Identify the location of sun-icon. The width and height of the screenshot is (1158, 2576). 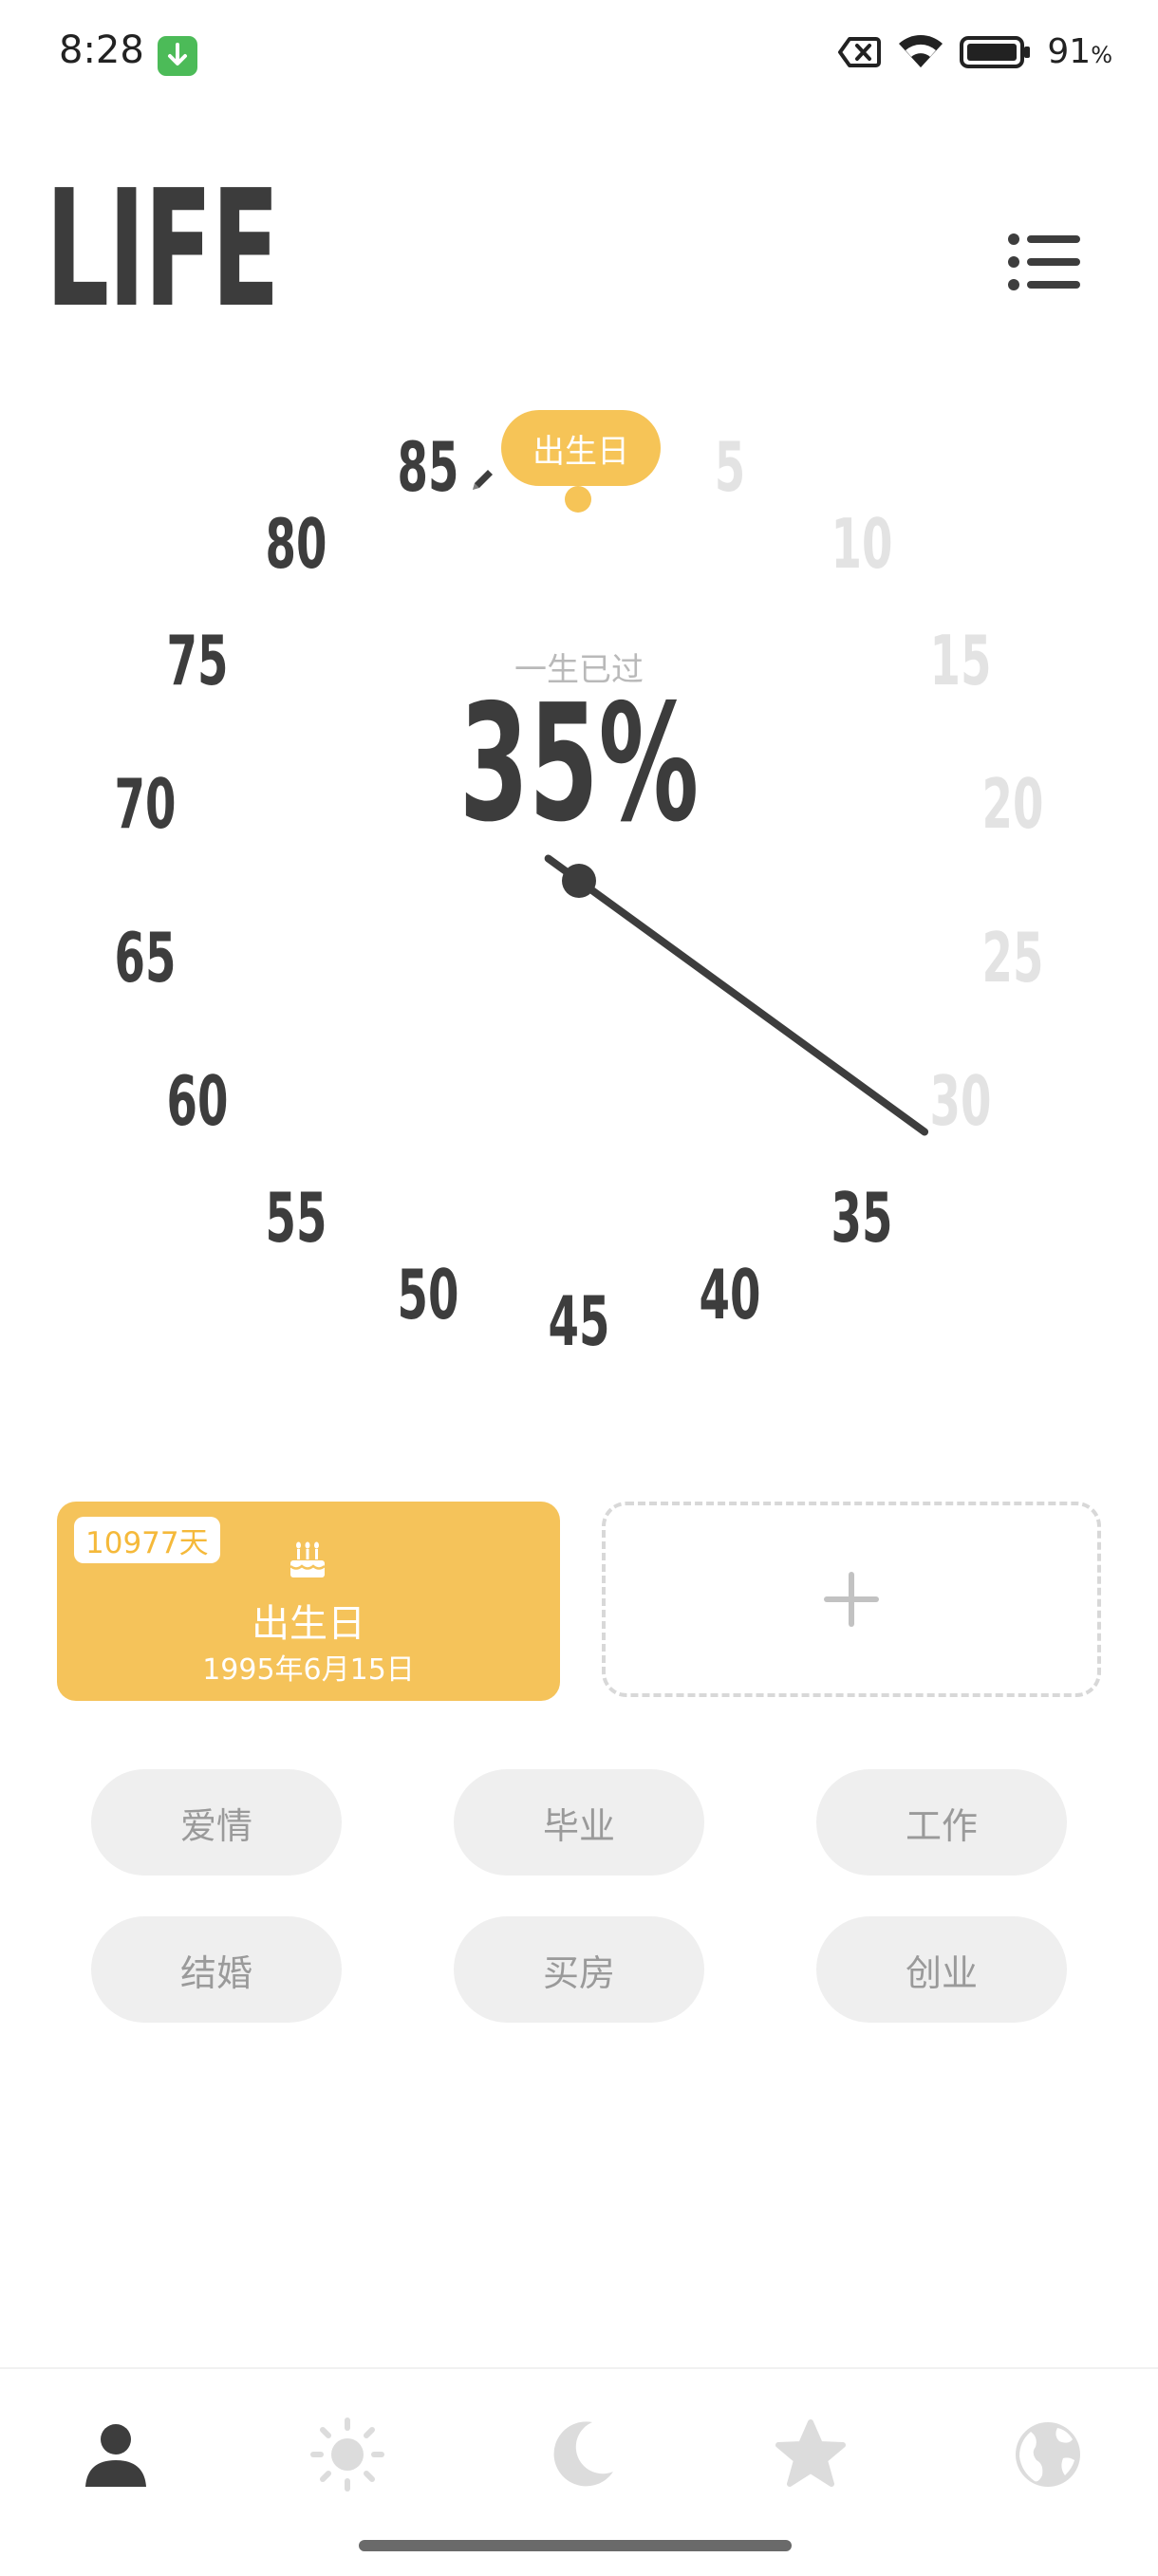
(347, 2454).